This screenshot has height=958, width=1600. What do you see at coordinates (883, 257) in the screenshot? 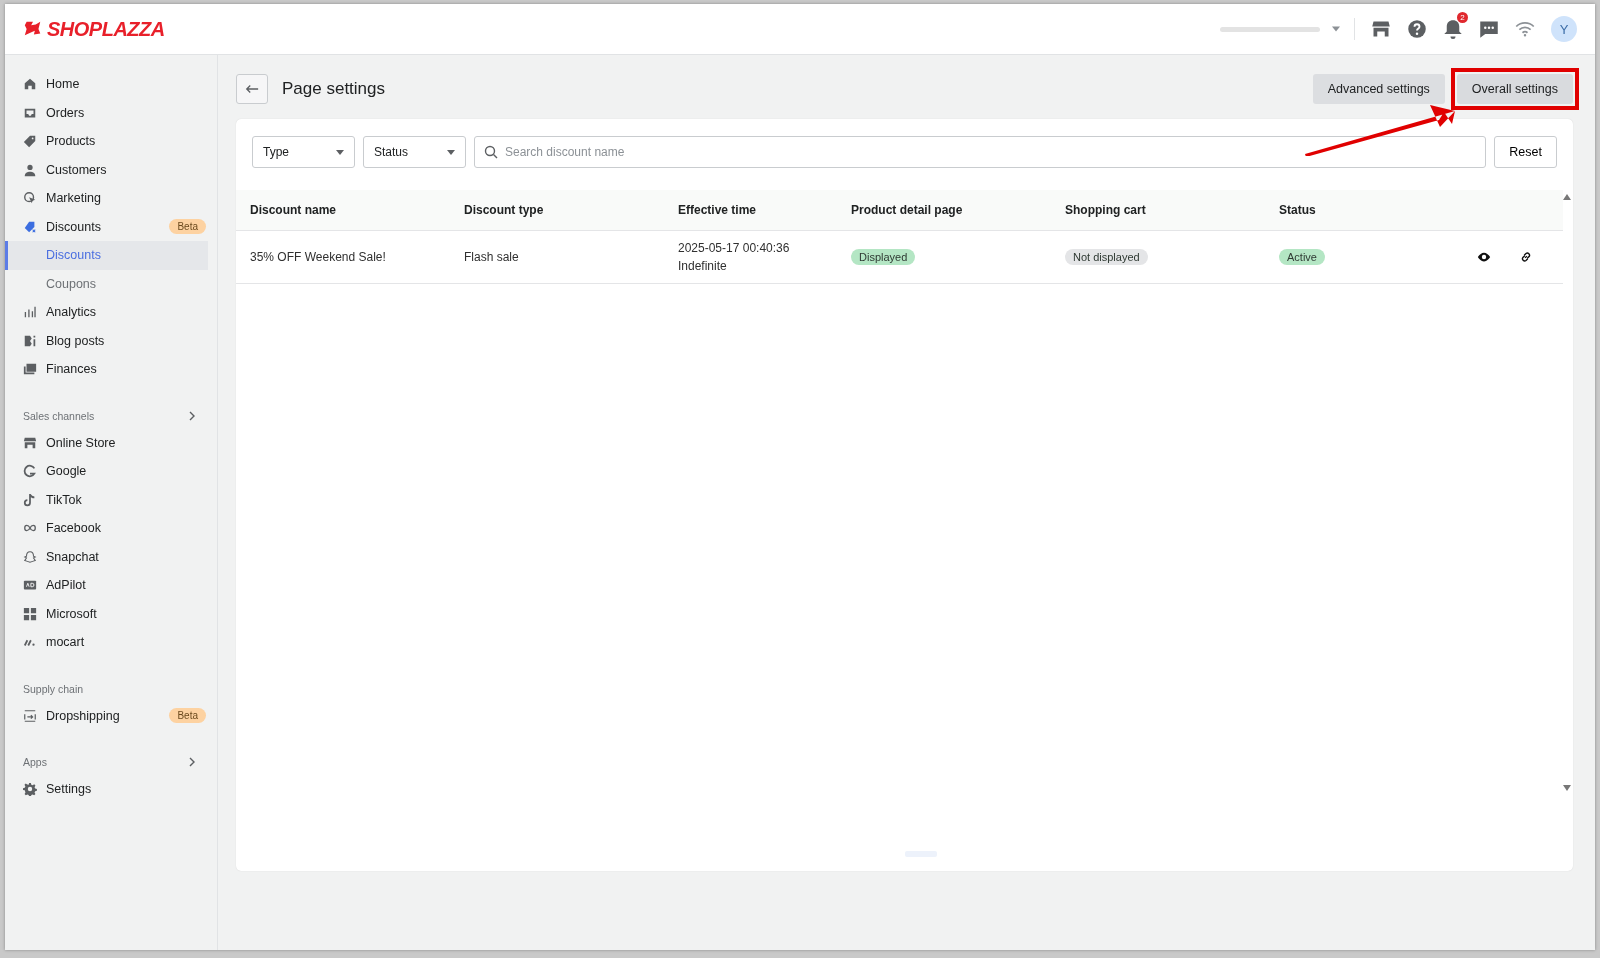
I see `status-tag: Displayed` at bounding box center [883, 257].